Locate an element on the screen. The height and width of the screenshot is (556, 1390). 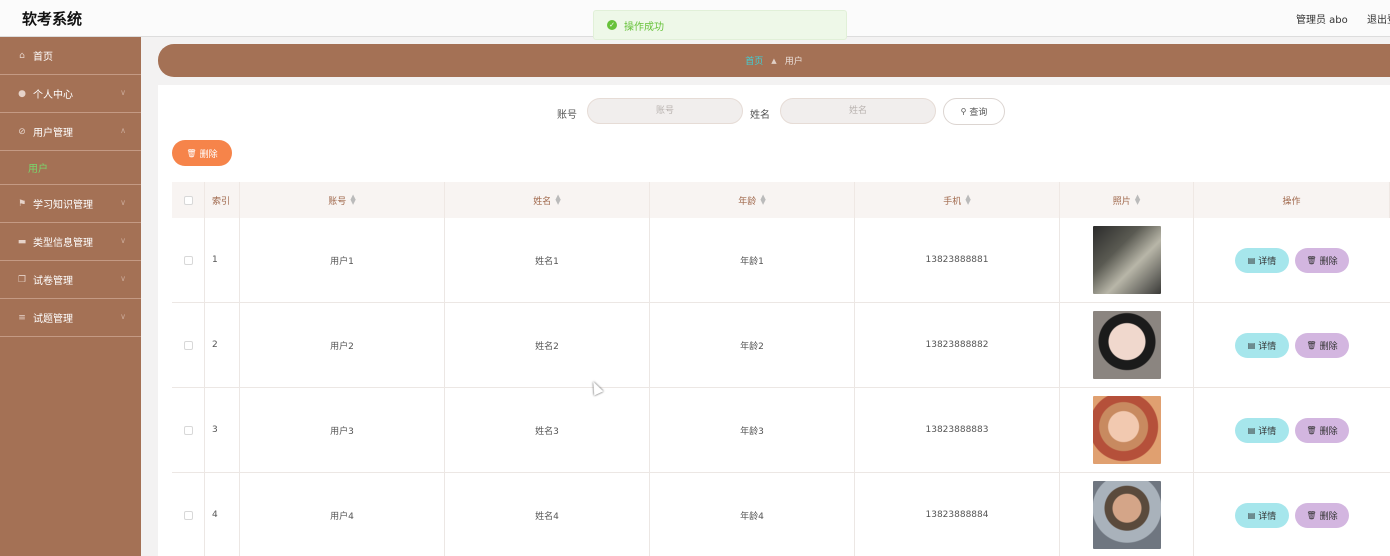
sidebar-item-exam-paper: ❐ 试卷管理 ∨ is located at coordinates (70, 280).